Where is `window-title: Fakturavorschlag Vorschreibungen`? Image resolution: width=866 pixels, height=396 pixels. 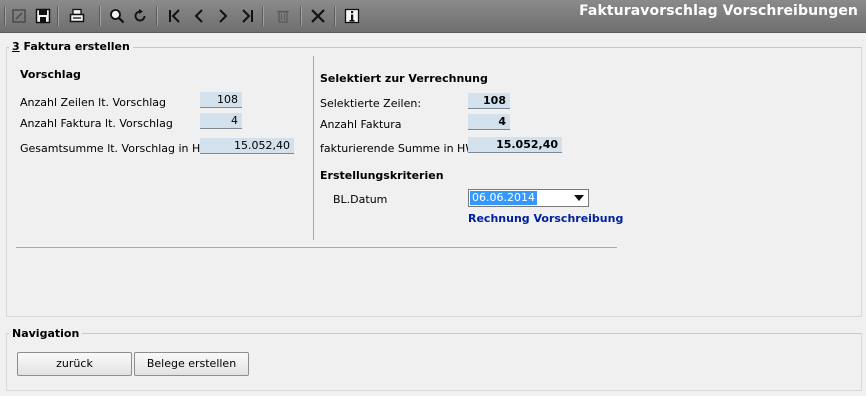
window-title: Fakturavorschlag Vorschreibungen is located at coordinates (718, 11).